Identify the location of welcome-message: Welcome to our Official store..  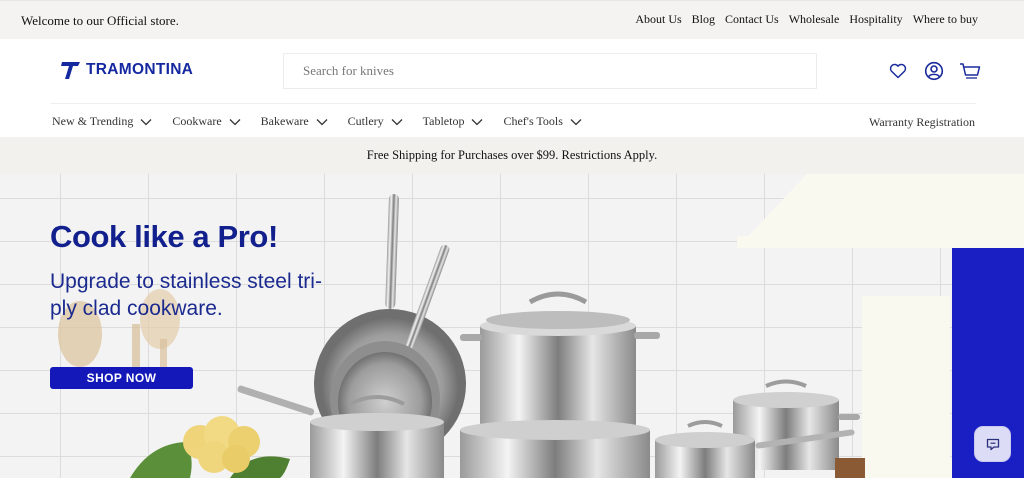
(100, 20).